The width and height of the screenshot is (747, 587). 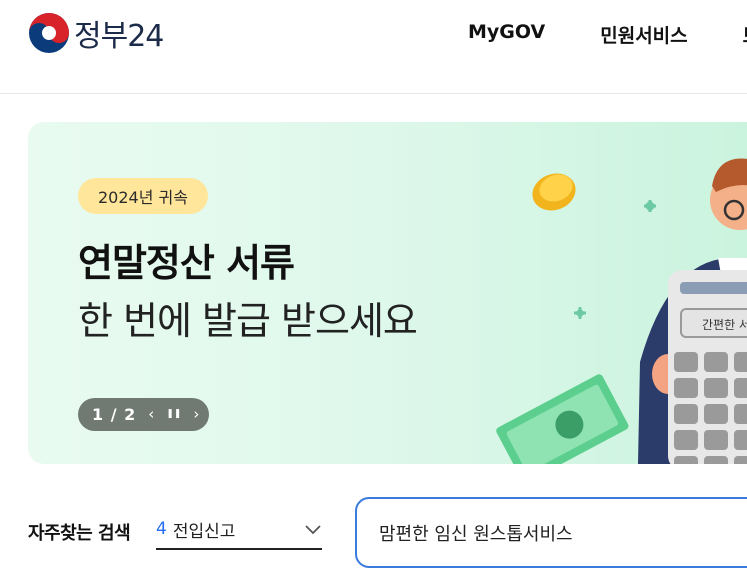 What do you see at coordinates (119, 36) in the screenshot?
I see `logo-text: 정부24` at bounding box center [119, 36].